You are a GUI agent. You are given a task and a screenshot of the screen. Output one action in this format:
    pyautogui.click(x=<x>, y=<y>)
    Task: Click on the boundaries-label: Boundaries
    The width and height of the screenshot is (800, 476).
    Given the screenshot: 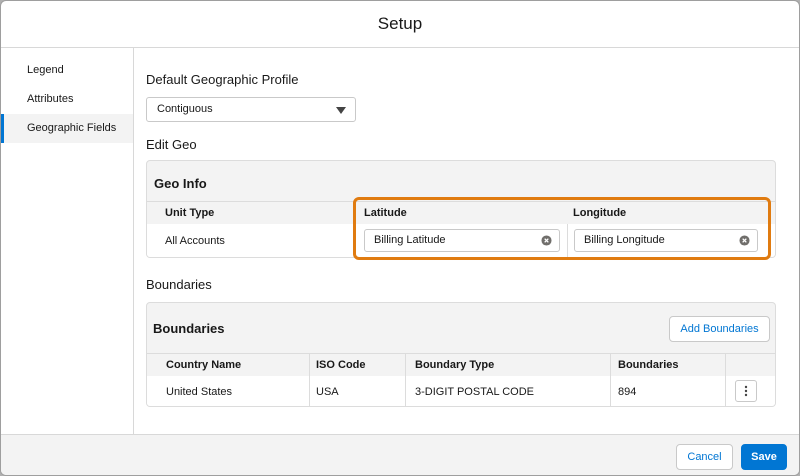 What is the action you would take?
    pyautogui.click(x=179, y=284)
    